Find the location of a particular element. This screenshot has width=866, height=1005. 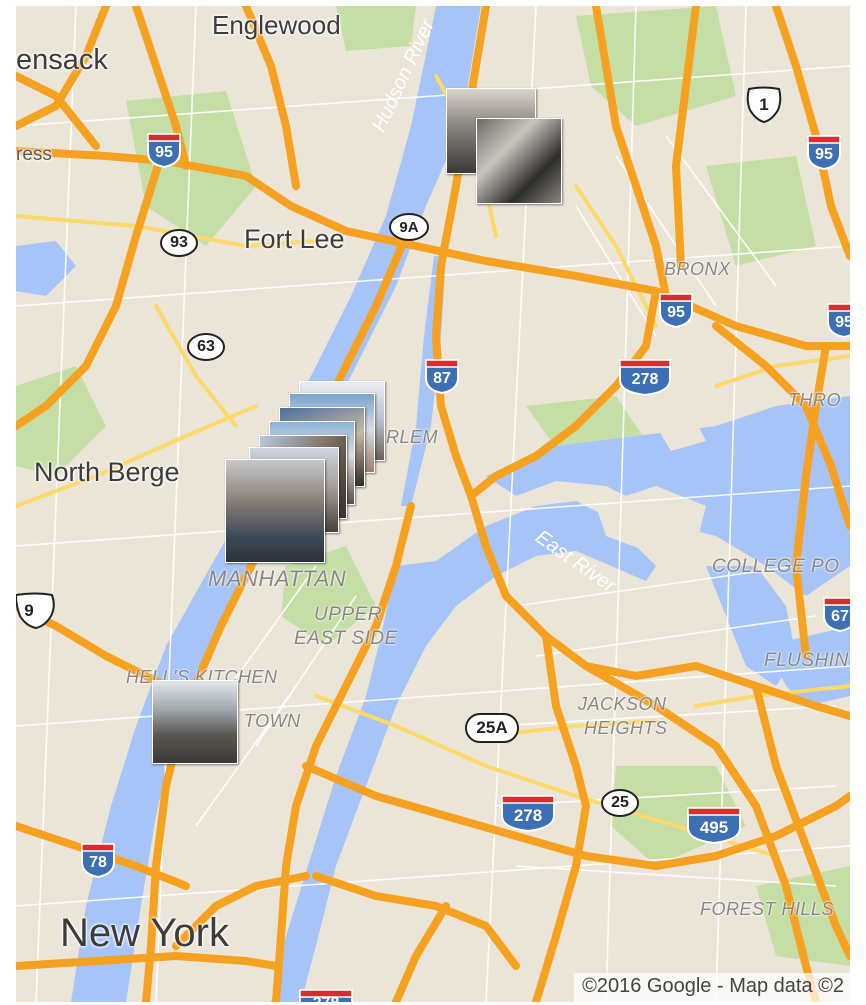

label-bronx: BRONX is located at coordinates (697, 269).